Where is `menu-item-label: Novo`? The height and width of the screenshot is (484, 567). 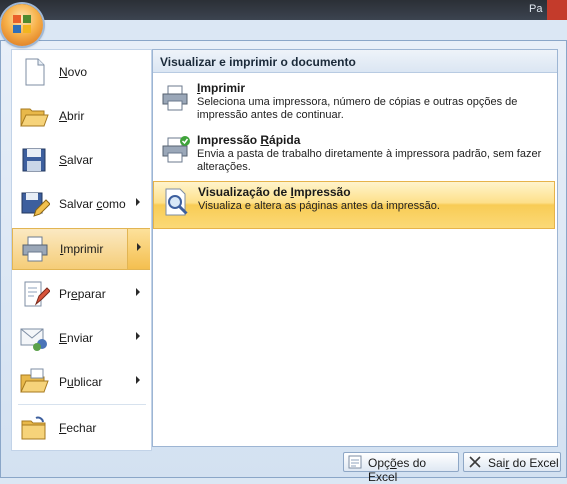
menu-item-label: Novo is located at coordinates (73, 72).